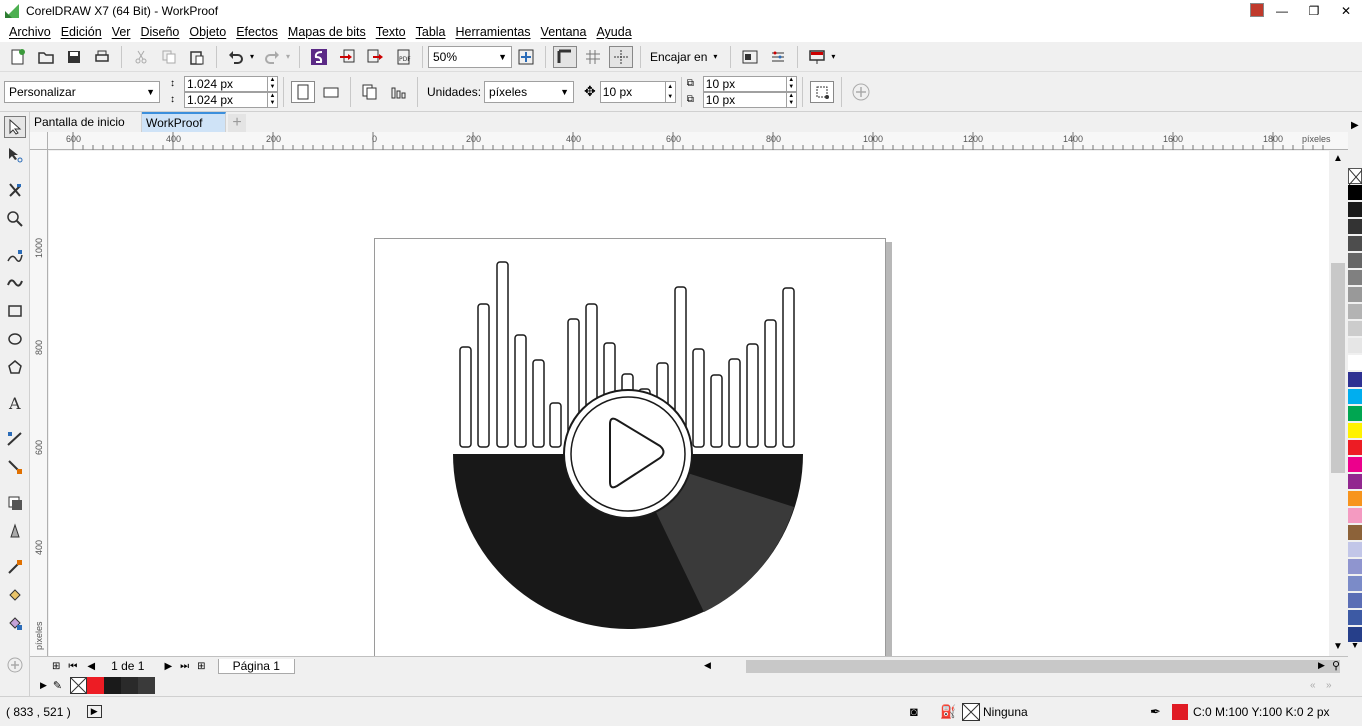  Describe the element at coordinates (637, 91) in the screenshot. I see `nudge-distance-field: 10 px ▲ ▼` at that location.